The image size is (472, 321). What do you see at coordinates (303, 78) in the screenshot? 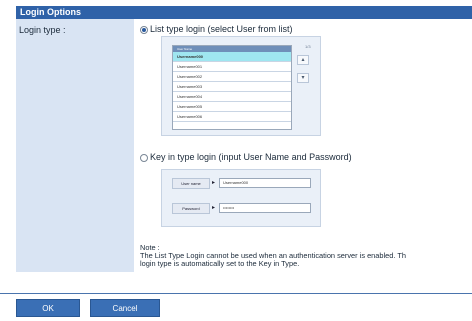
I see `scroll-down-button: ▾` at bounding box center [303, 78].